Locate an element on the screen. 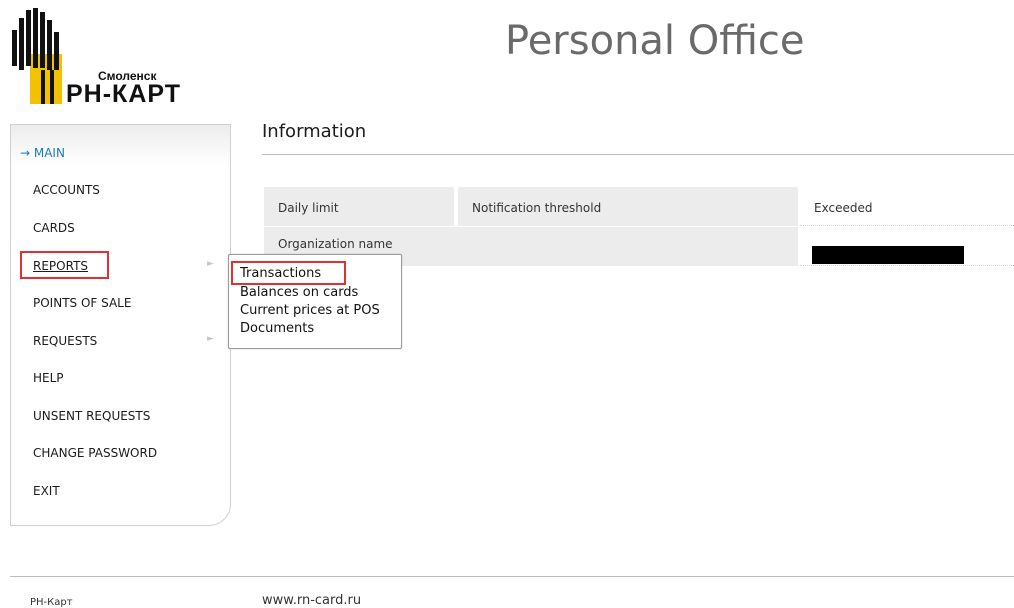 Image resolution: width=1014 pixels, height=608 pixels. footer-url-link: www.rn-card.ru is located at coordinates (311, 600).